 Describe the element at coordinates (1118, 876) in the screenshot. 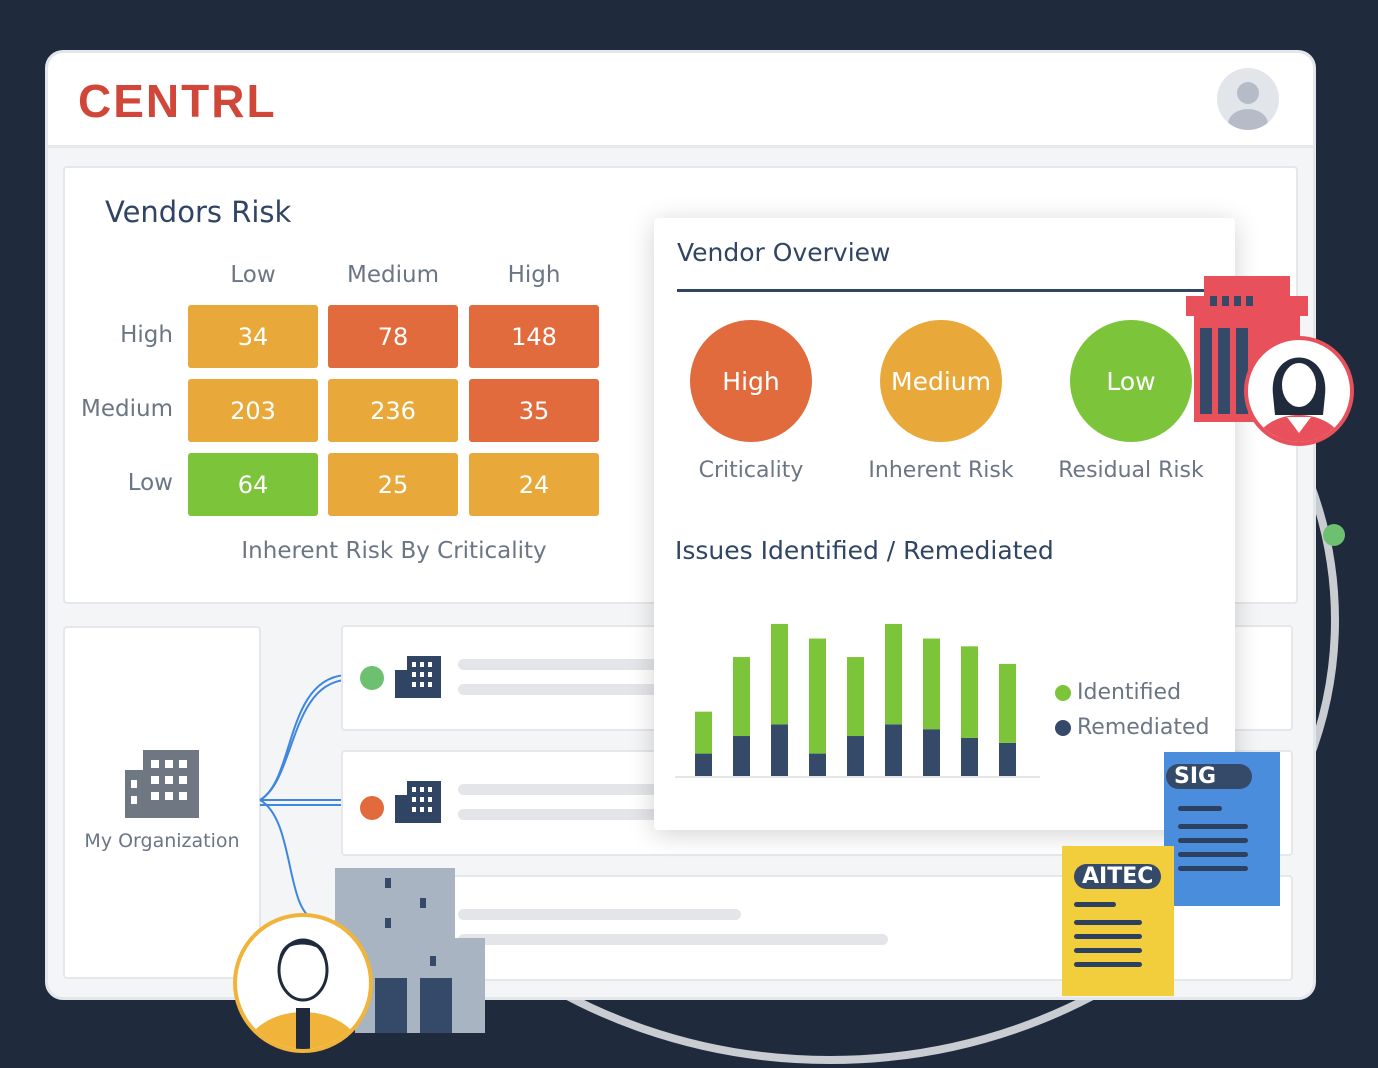

I see `aitec-tag: AITEC` at that location.